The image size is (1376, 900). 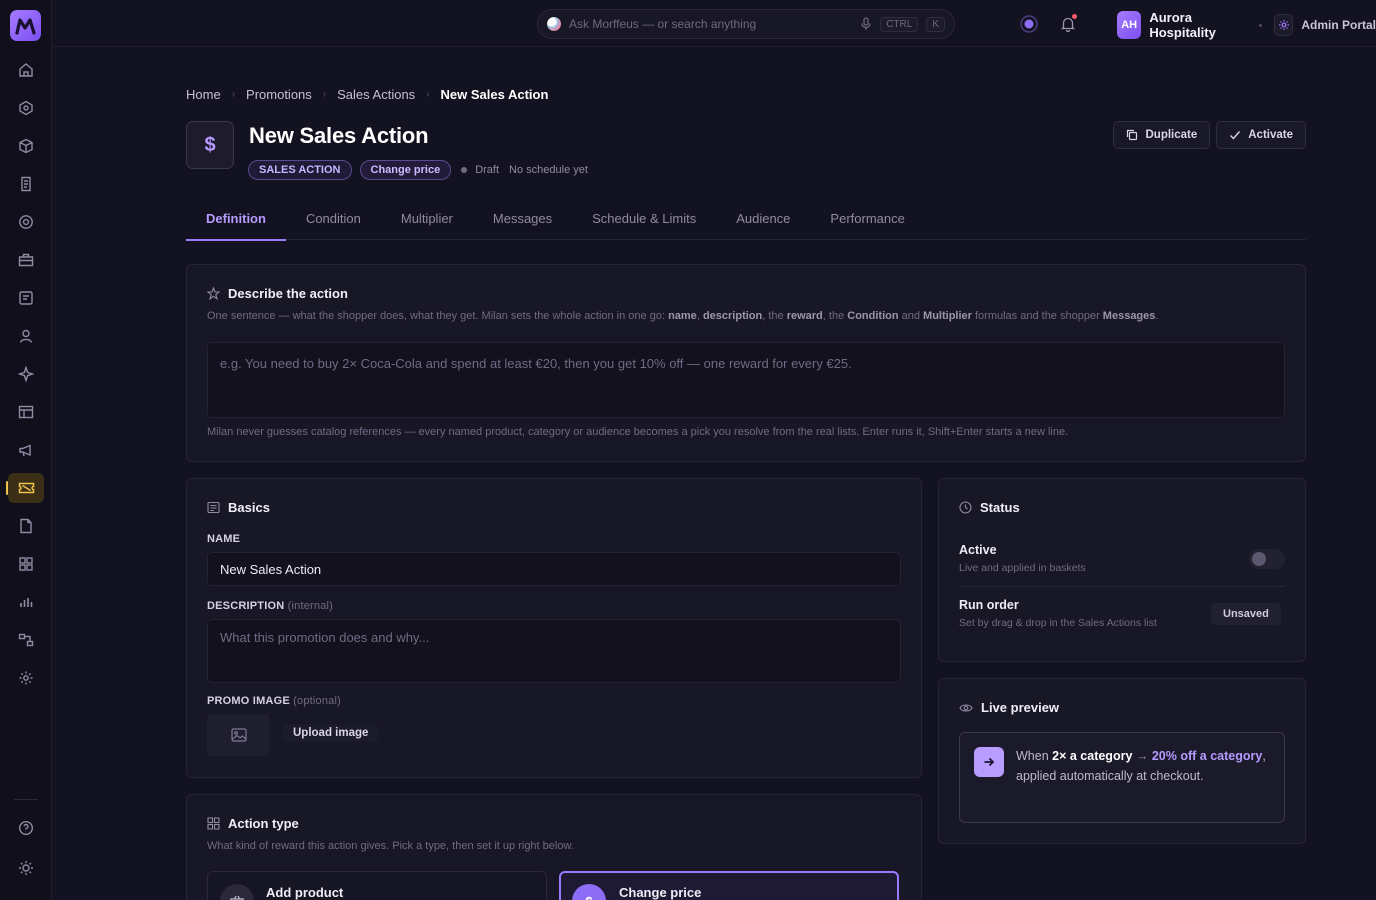 I want to click on settings-icon, so click(x=26, y=678).